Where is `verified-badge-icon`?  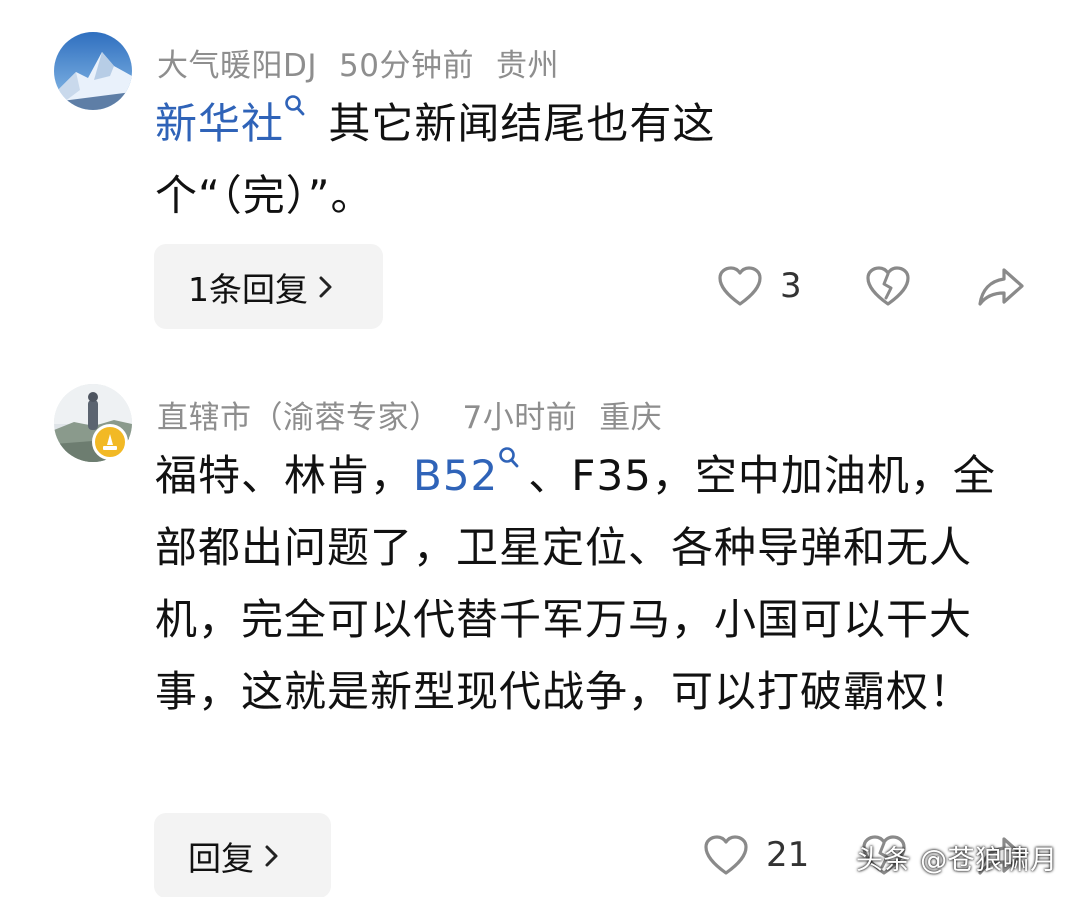 verified-badge-icon is located at coordinates (110, 442).